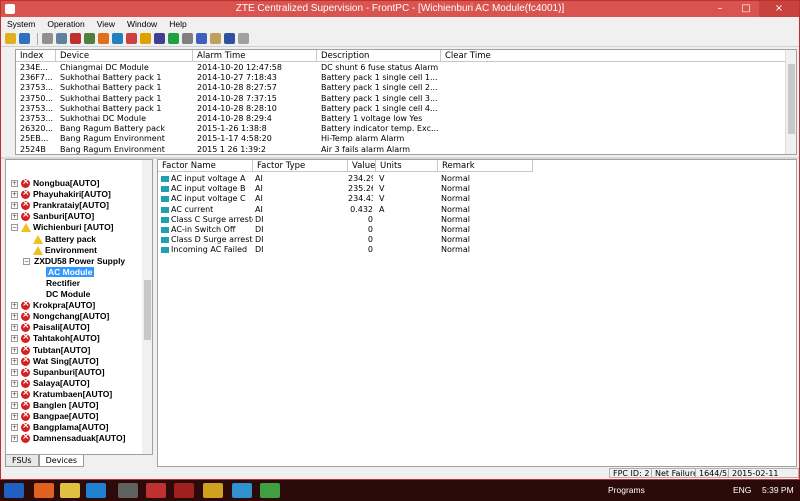 The height and width of the screenshot is (501, 800). What do you see at coordinates (65, 24) in the screenshot?
I see `menu-operation: Operation` at bounding box center [65, 24].